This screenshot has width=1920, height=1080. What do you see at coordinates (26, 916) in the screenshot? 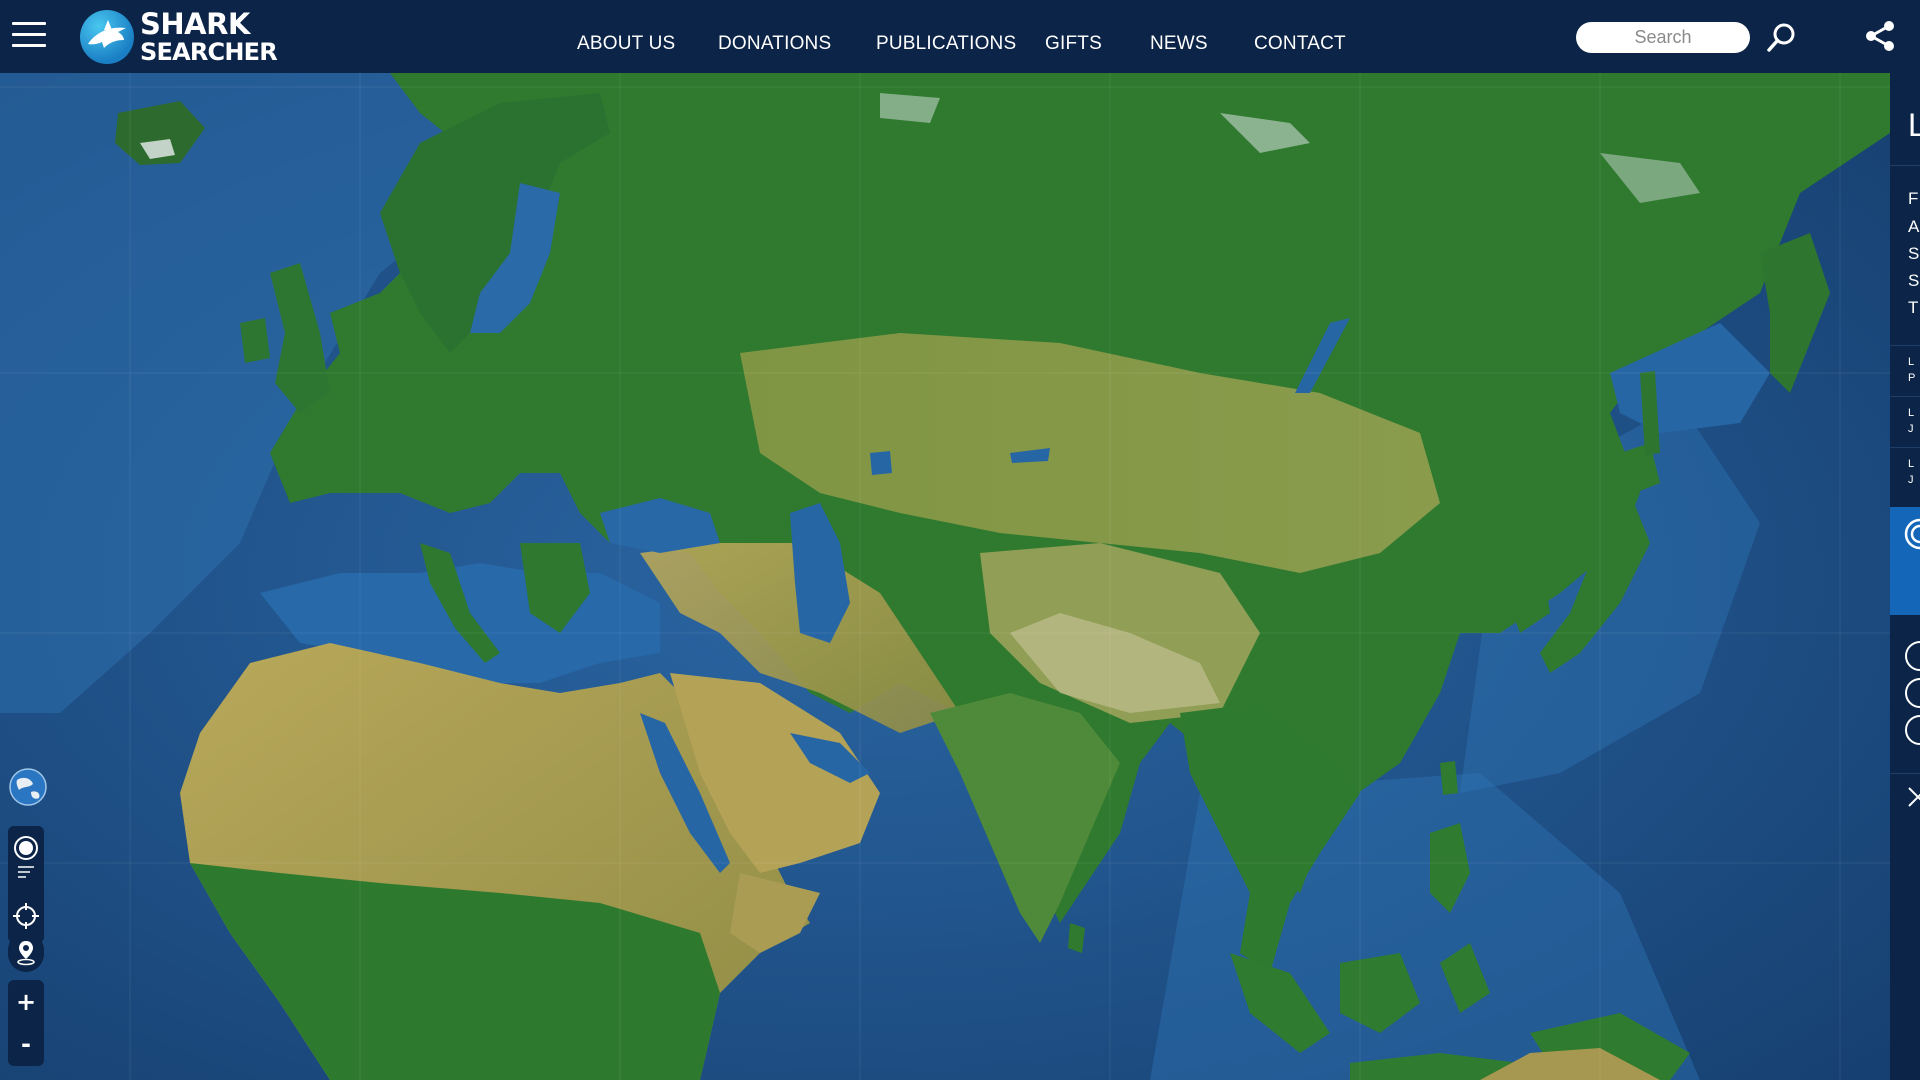
I see `crosshair-icon` at bounding box center [26, 916].